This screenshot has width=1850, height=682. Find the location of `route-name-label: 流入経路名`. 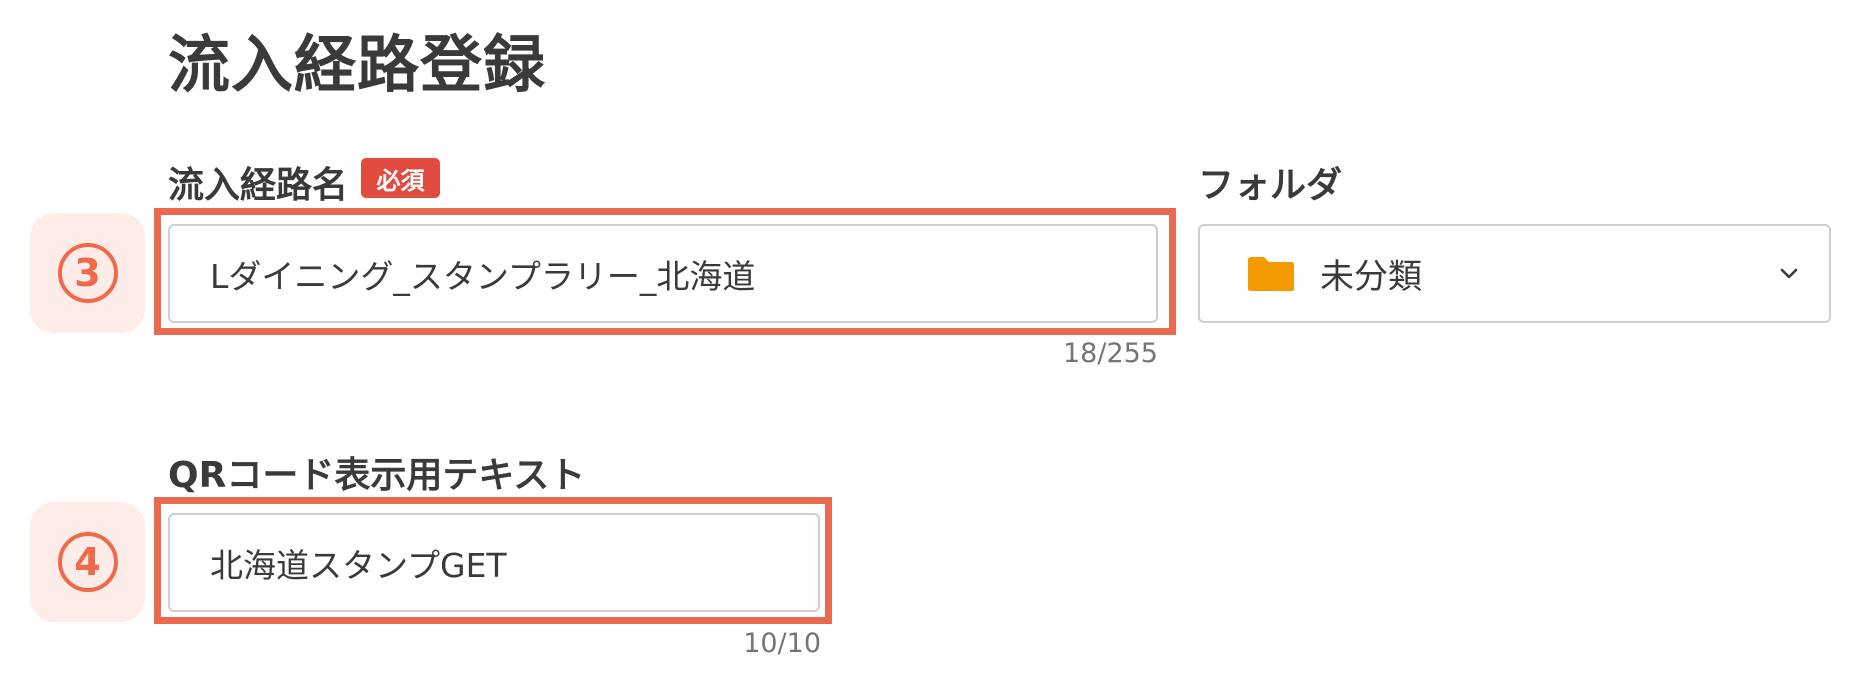

route-name-label: 流入経路名 is located at coordinates (258, 185).